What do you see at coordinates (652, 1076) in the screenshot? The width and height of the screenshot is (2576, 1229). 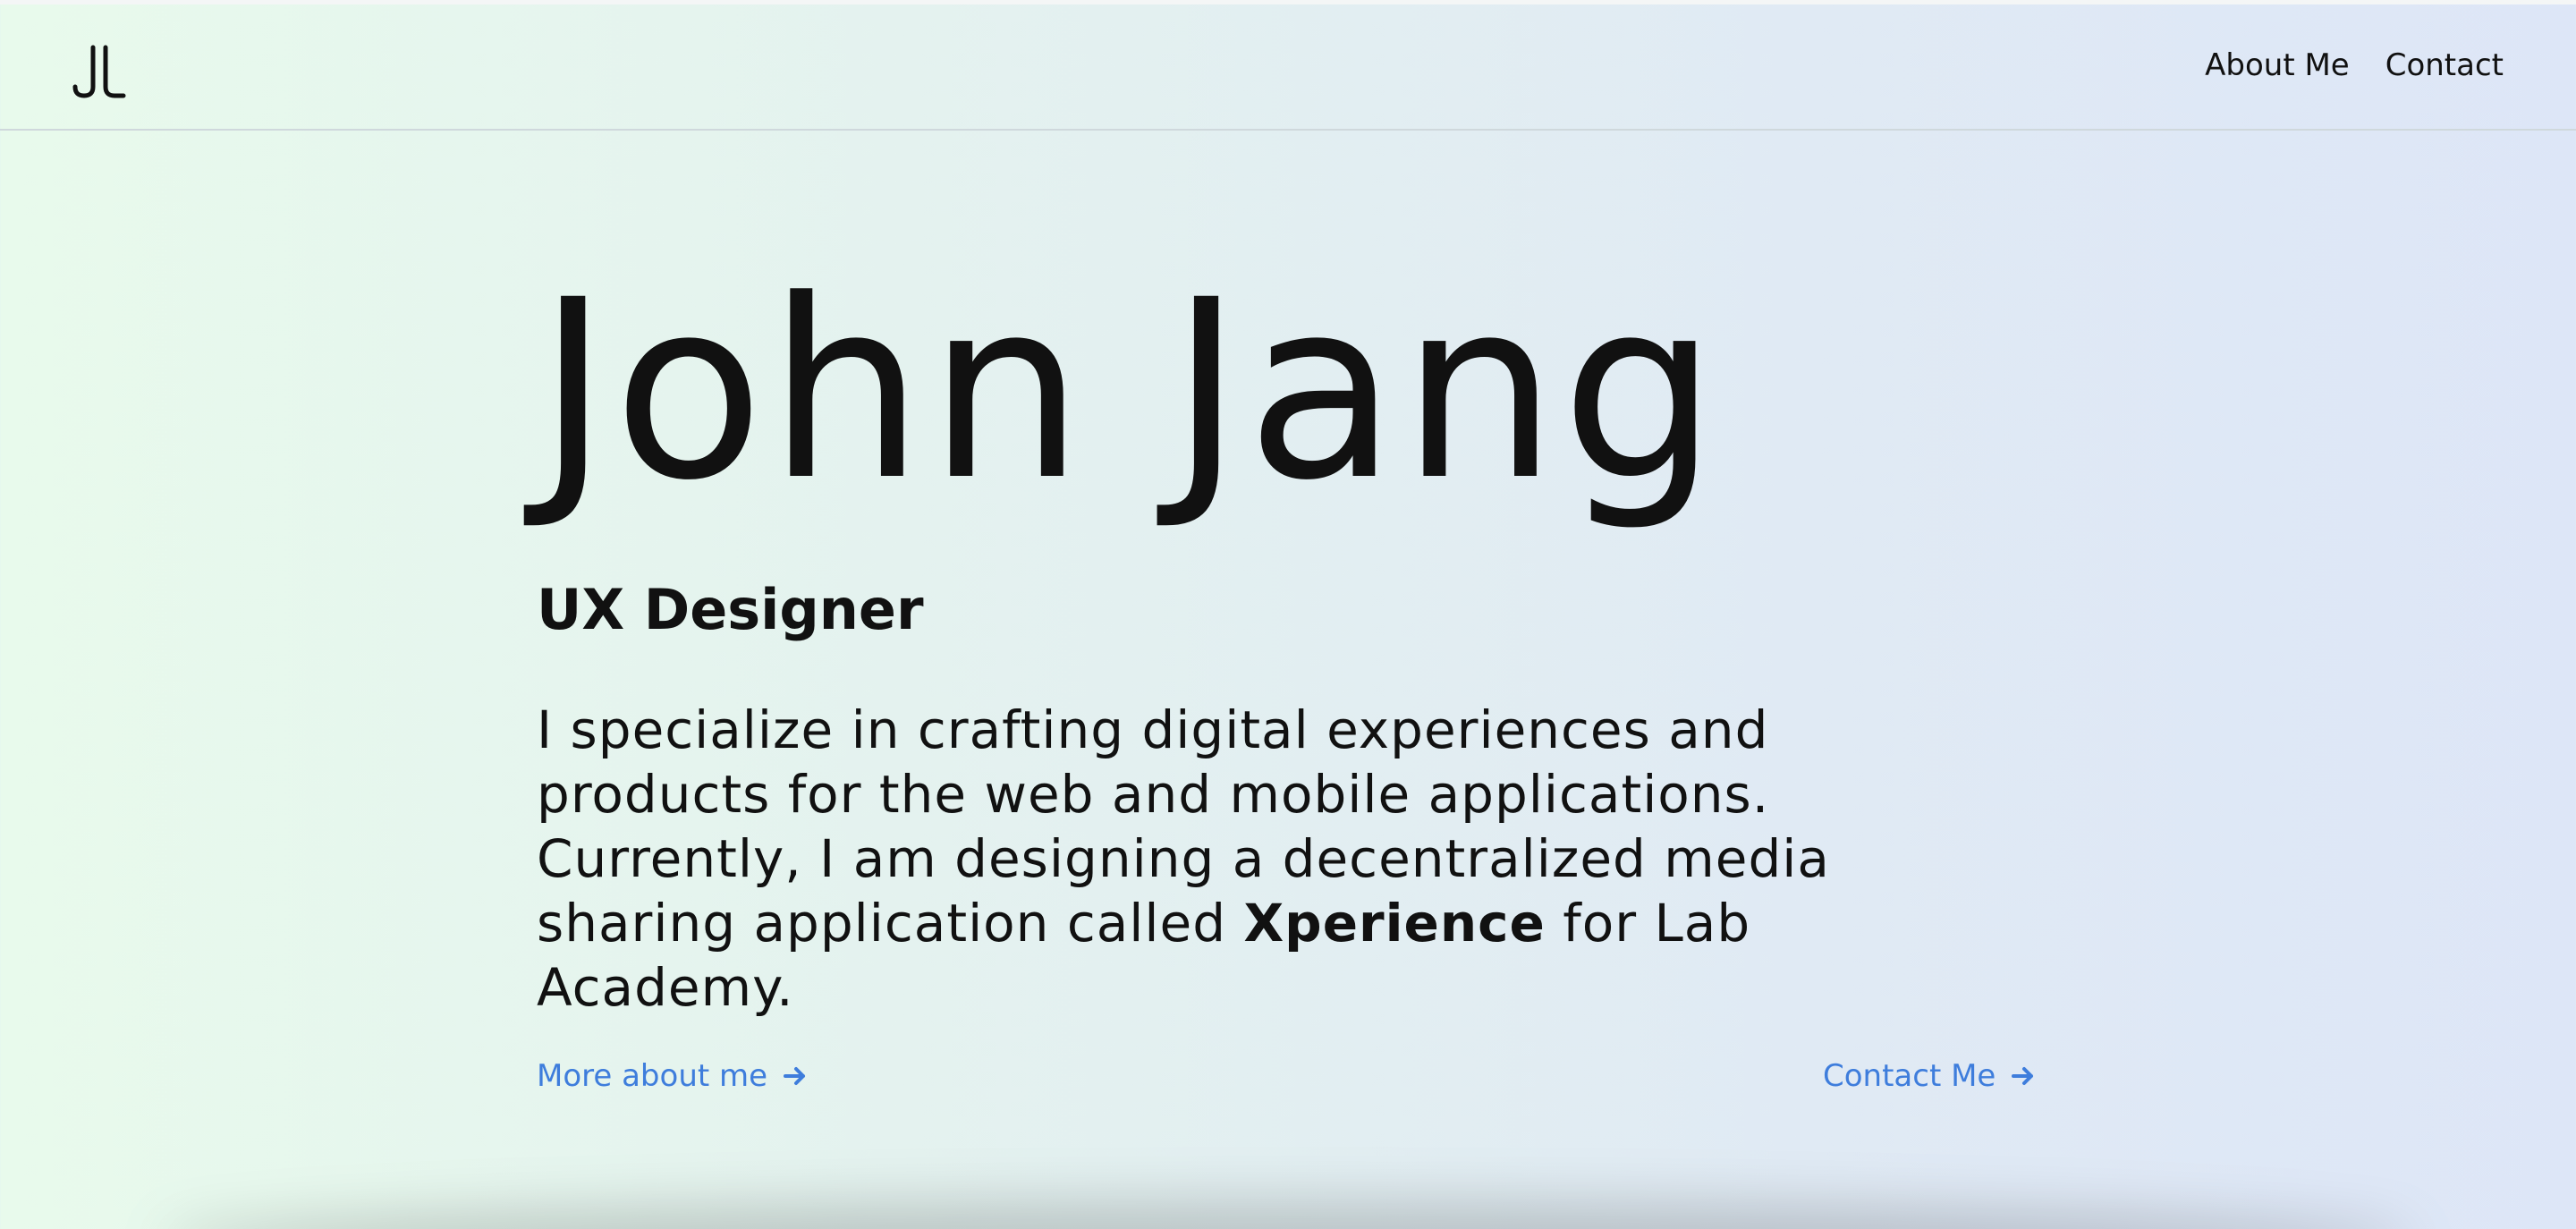 I see `more-about-me-label: More about me` at bounding box center [652, 1076].